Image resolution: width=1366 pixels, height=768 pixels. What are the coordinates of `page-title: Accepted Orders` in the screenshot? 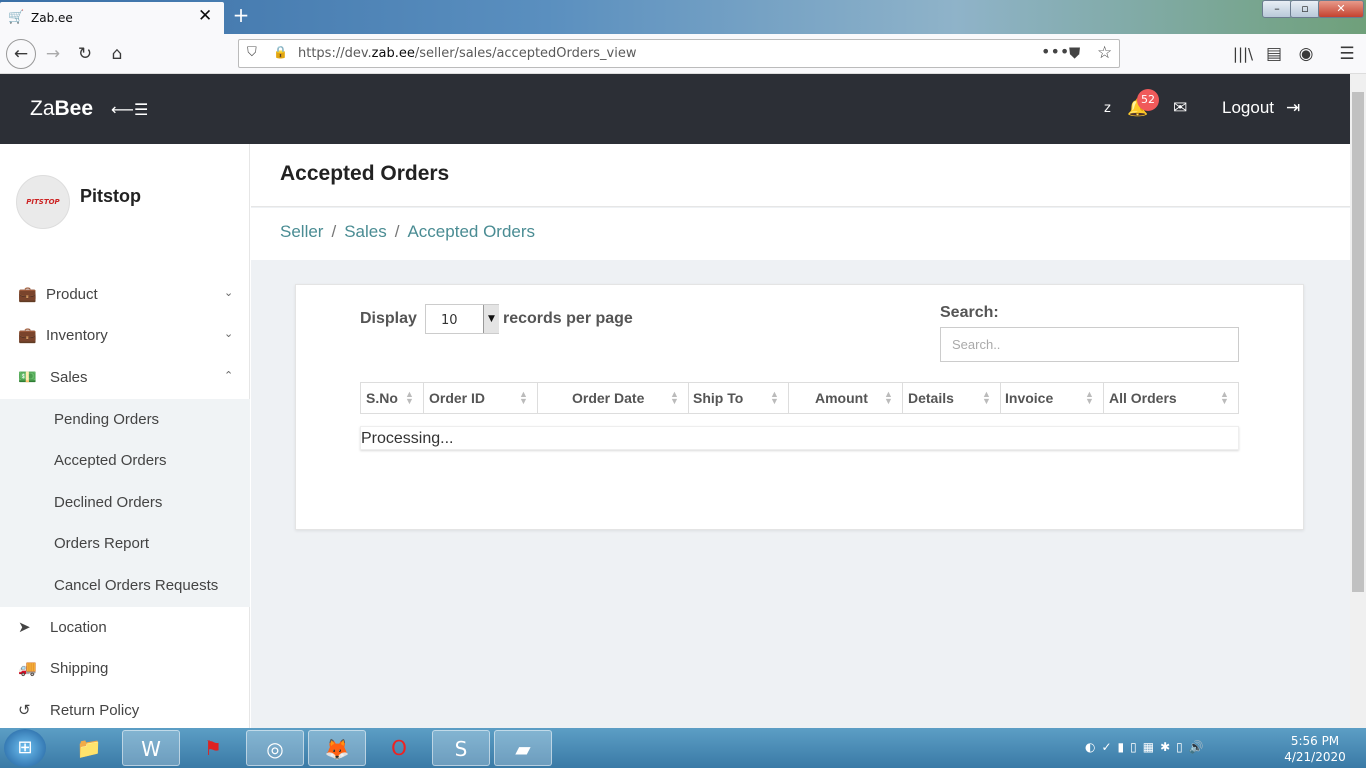 It's located at (365, 173).